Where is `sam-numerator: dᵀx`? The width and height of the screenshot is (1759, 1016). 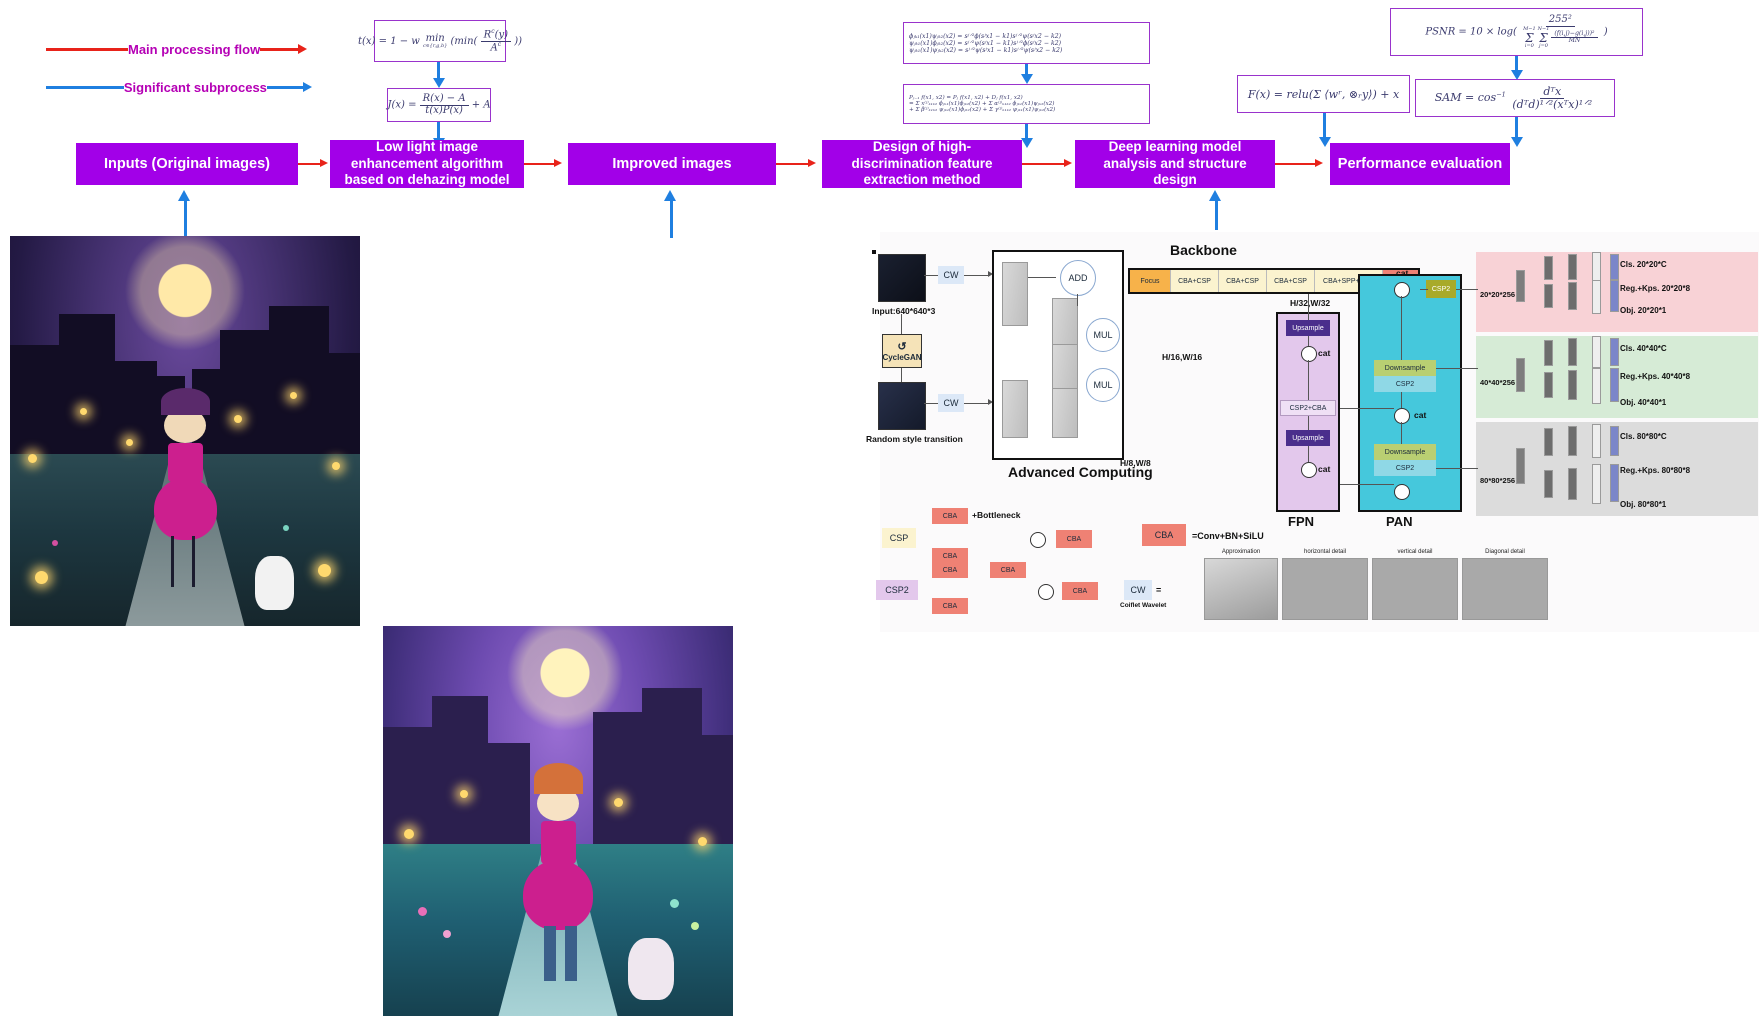 sam-numerator: dᵀx is located at coordinates (1552, 92).